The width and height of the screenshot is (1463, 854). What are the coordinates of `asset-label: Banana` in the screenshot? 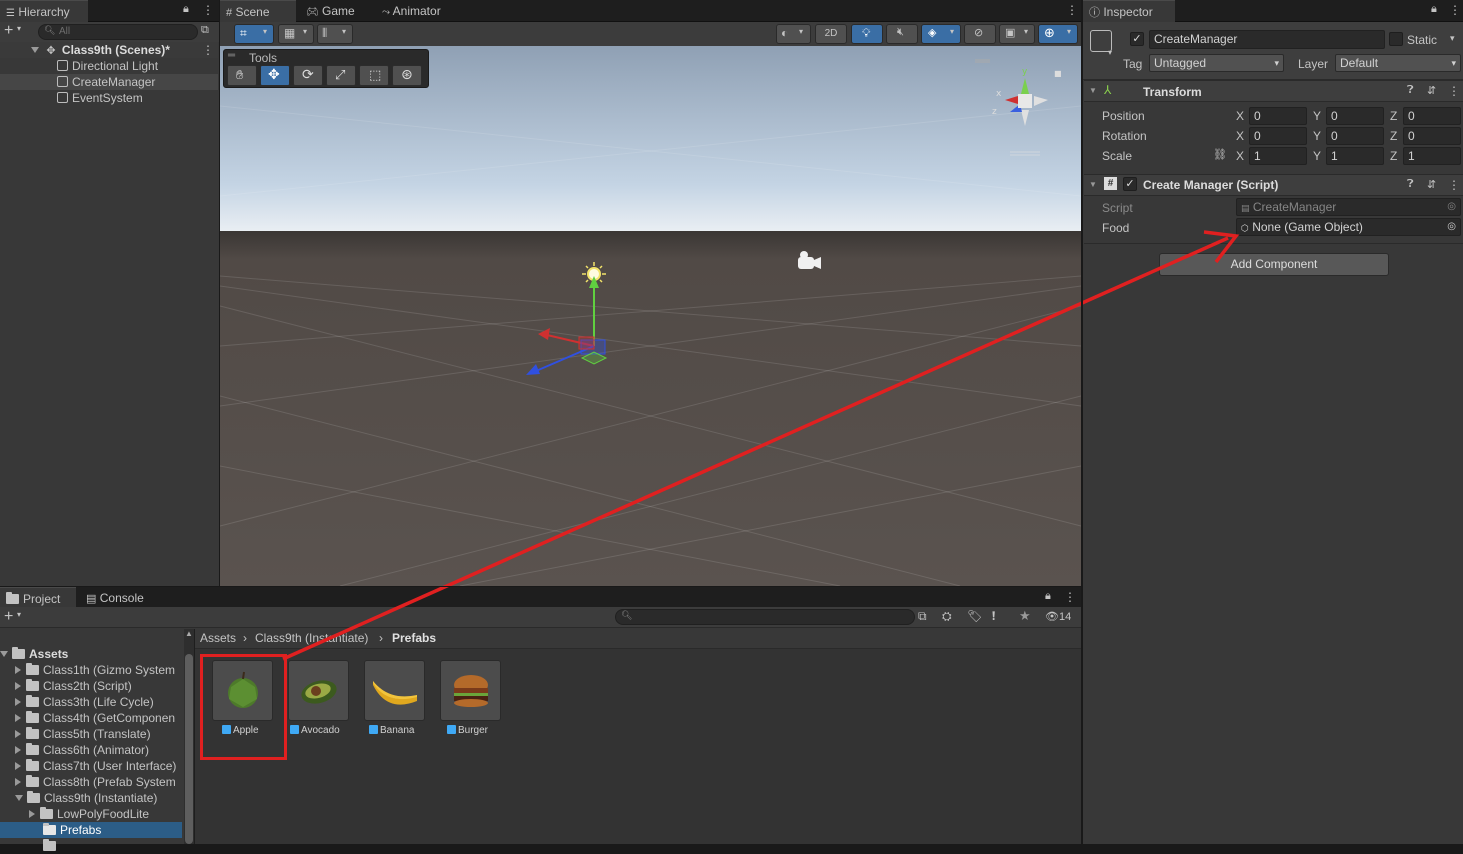 It's located at (391, 730).